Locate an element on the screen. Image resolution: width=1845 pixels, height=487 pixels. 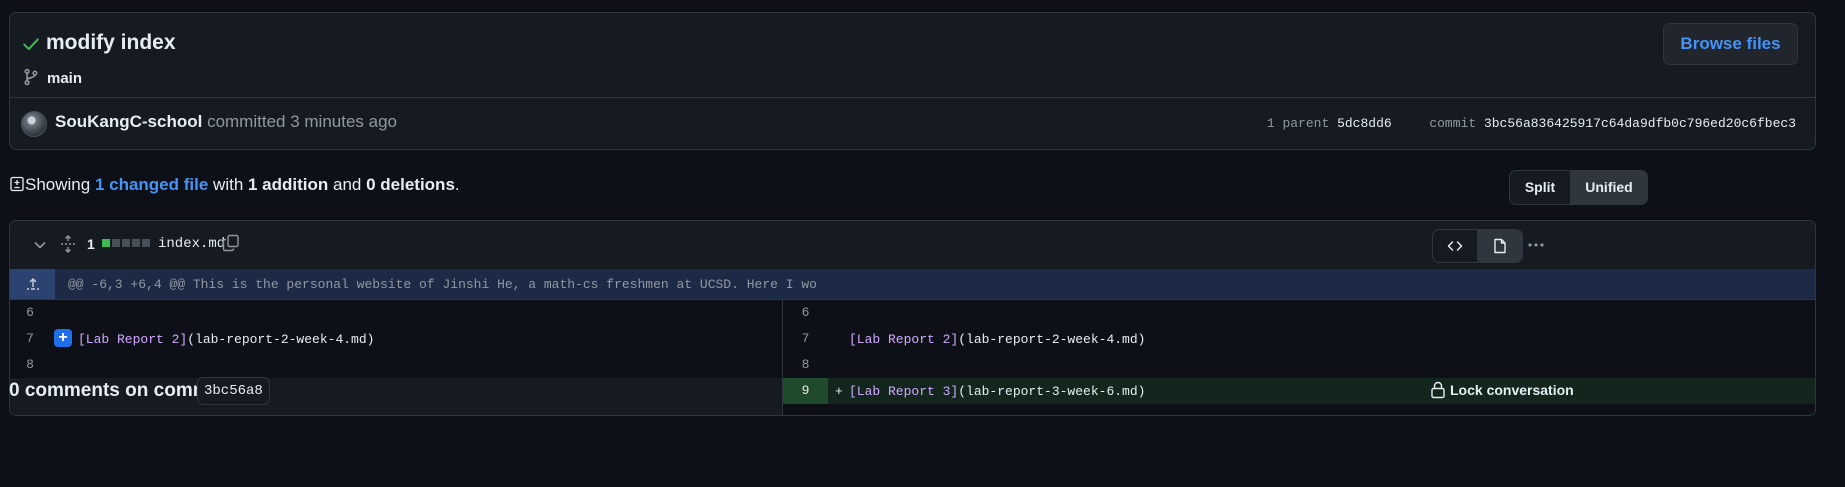
file-view-group is located at coordinates (1477, 246).